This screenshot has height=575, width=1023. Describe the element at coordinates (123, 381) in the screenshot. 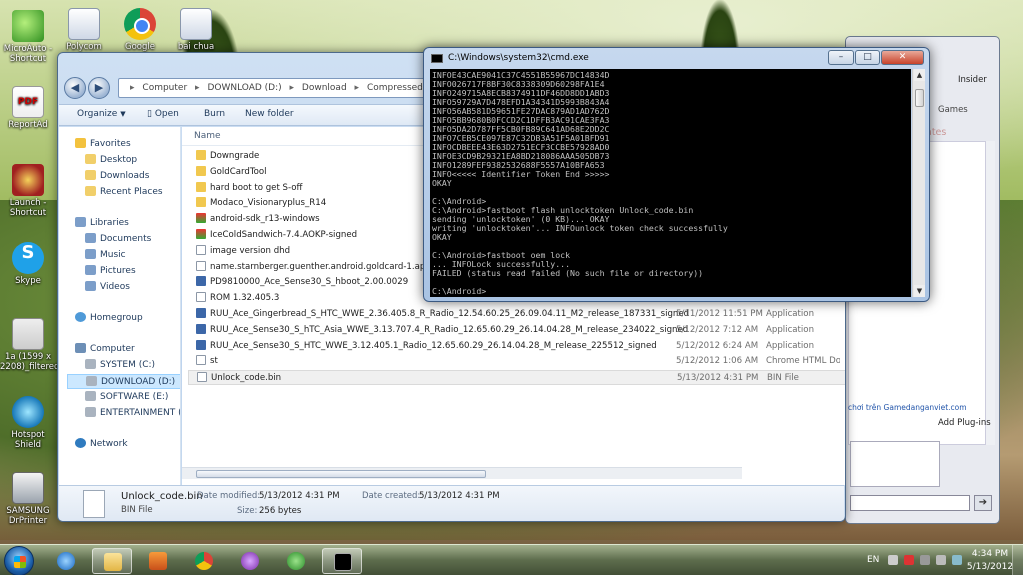

I see `nav-drive-d: DOWNLOAD (D:)` at that location.